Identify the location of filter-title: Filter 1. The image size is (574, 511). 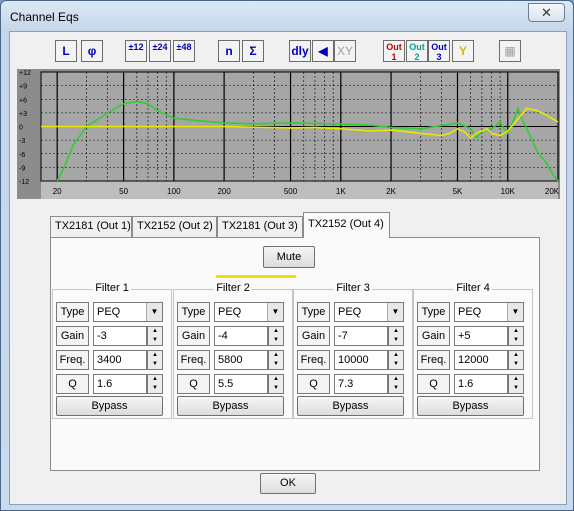
(112, 288).